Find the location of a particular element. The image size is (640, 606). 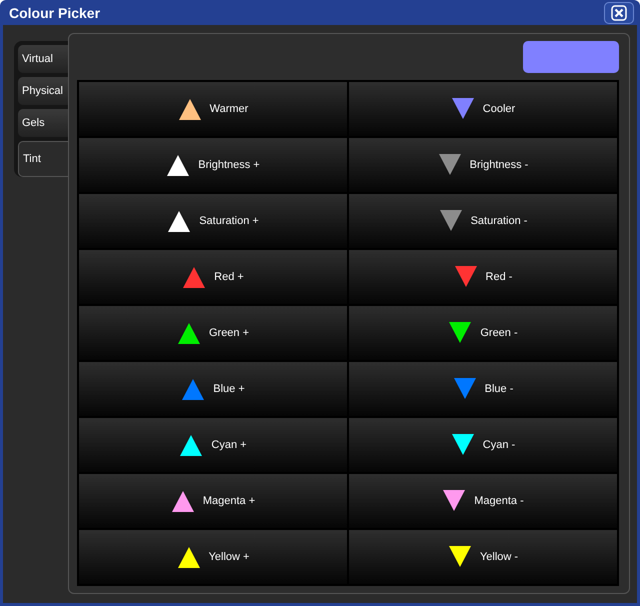

adjust-button: Saturation + is located at coordinates (213, 221).